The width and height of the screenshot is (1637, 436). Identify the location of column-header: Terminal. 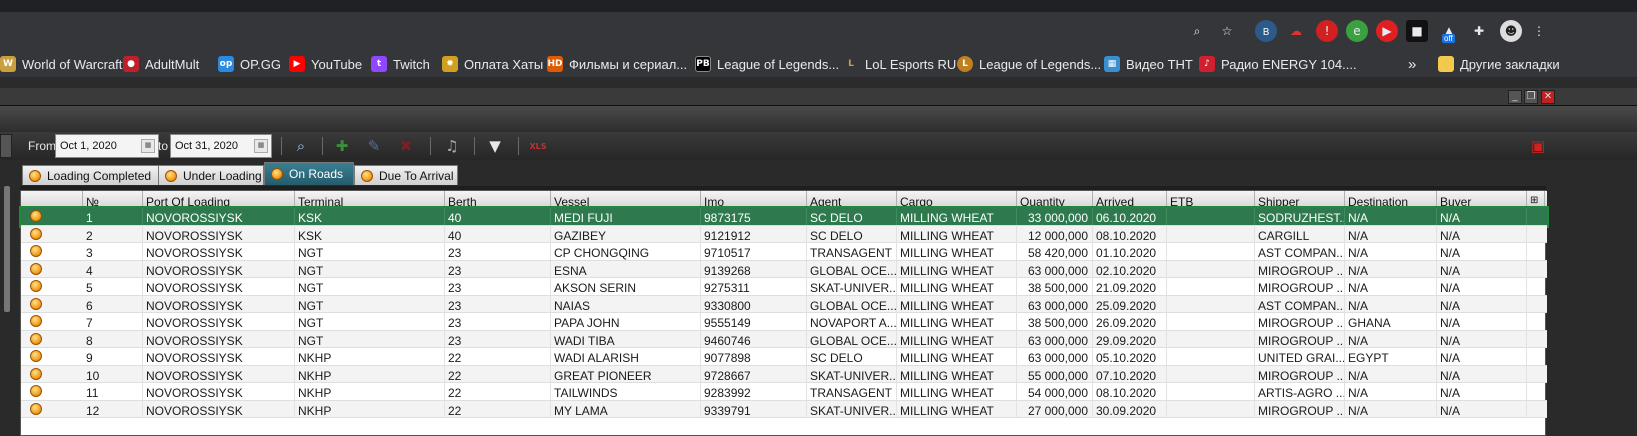
(370, 199).